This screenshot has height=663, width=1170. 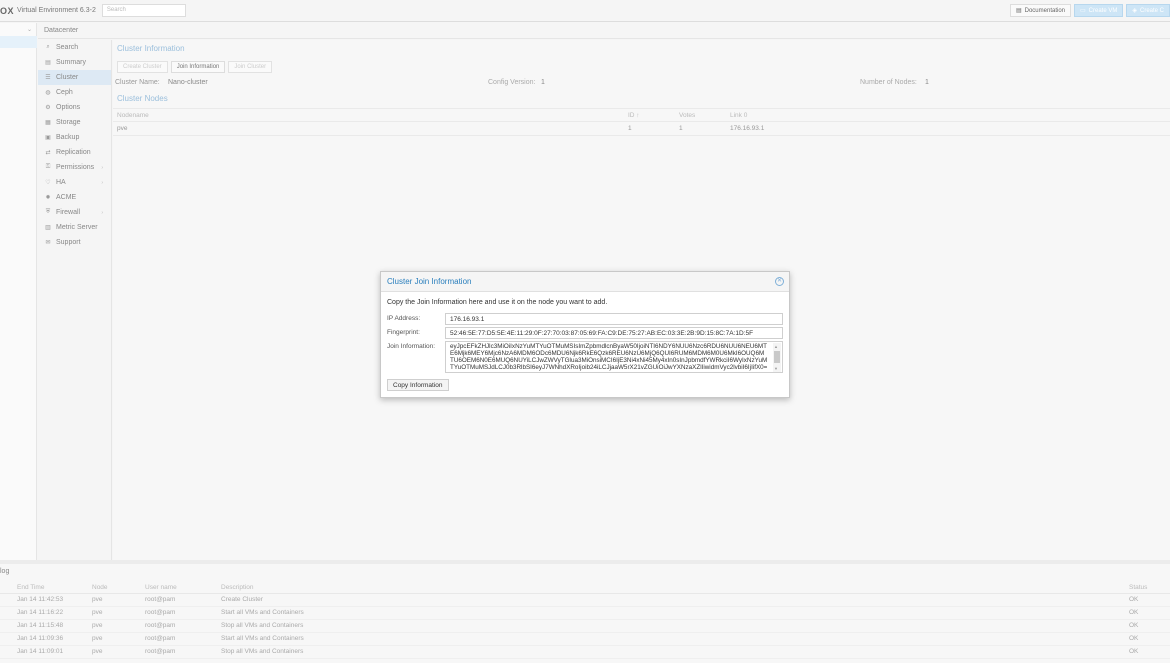 I want to click on sidebar-item-replication: ⇄ Replication, so click(x=74, y=152).